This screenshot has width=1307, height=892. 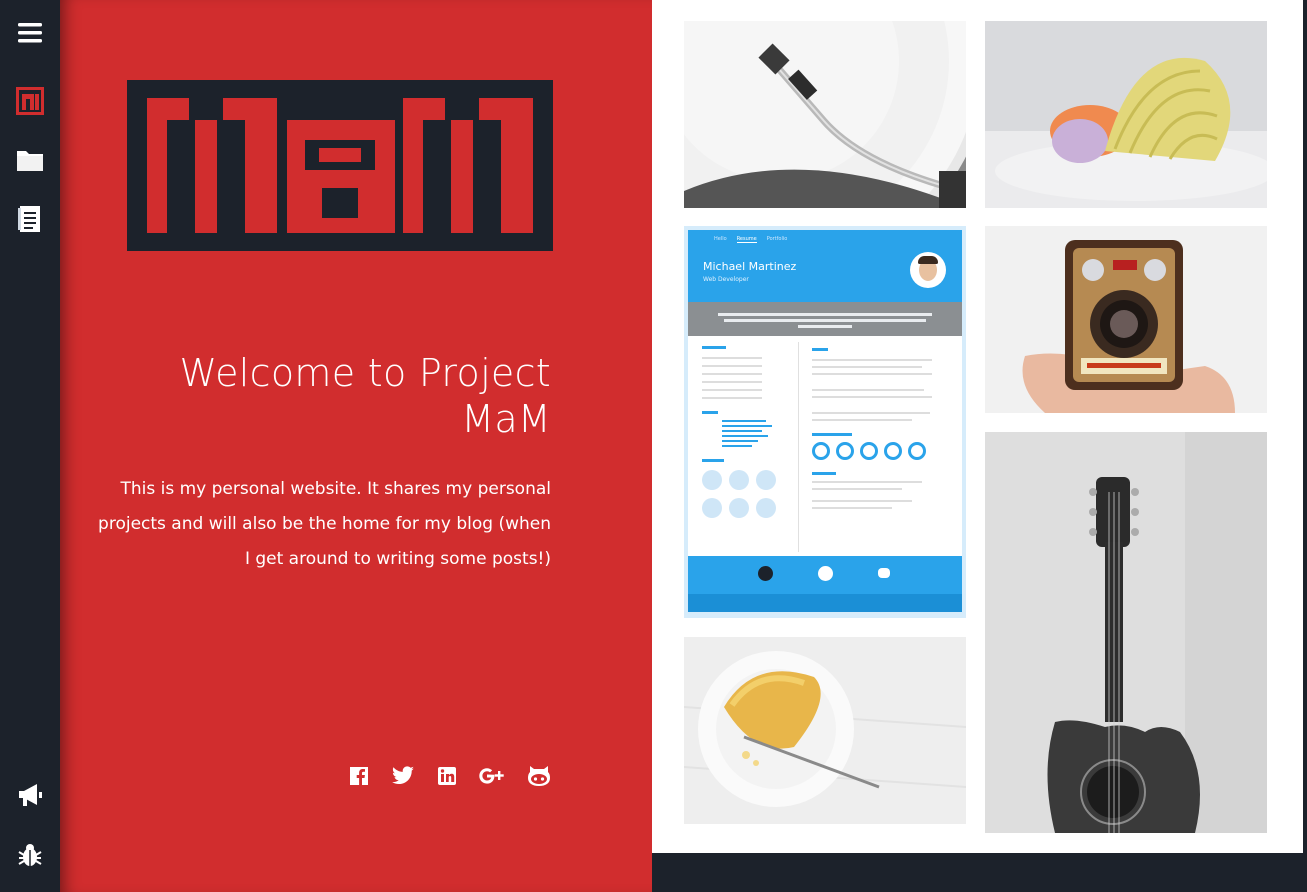 What do you see at coordinates (825, 319) in the screenshot?
I see `resume-summary-band` at bounding box center [825, 319].